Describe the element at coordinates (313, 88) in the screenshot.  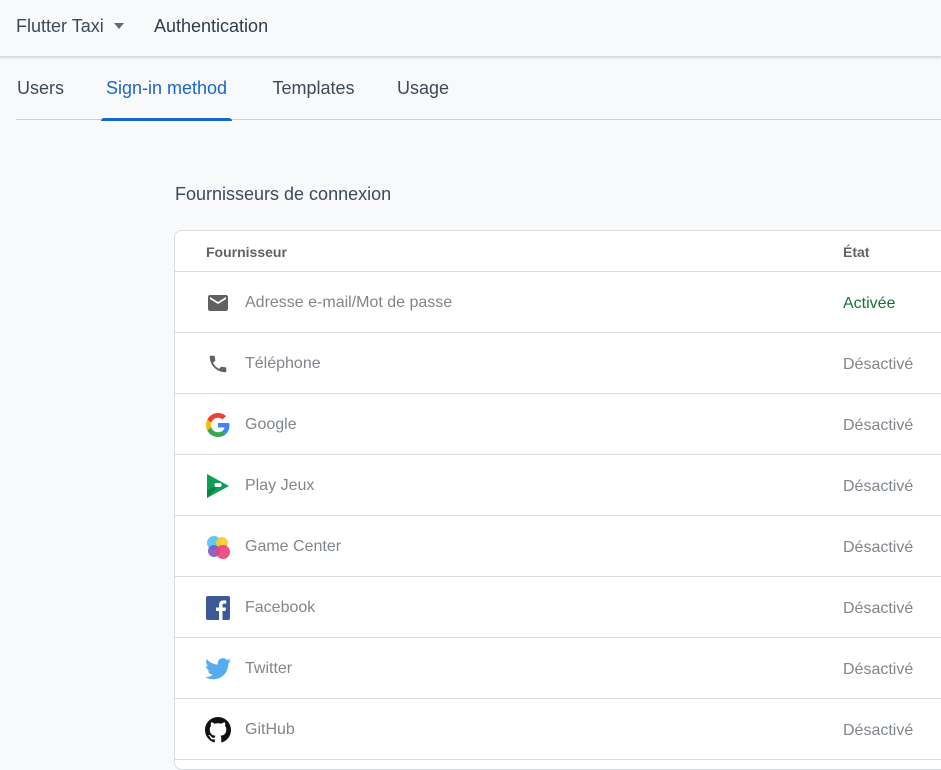
I see `tab-templates: Templates` at that location.